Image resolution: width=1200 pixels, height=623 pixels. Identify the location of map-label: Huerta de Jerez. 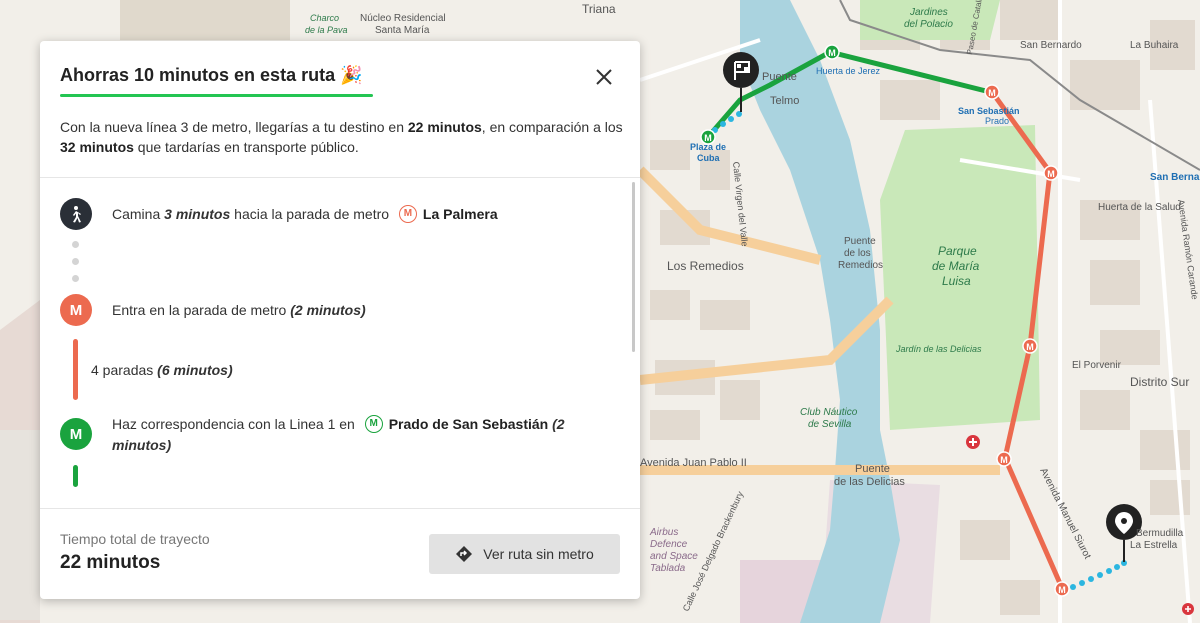
(848, 71).